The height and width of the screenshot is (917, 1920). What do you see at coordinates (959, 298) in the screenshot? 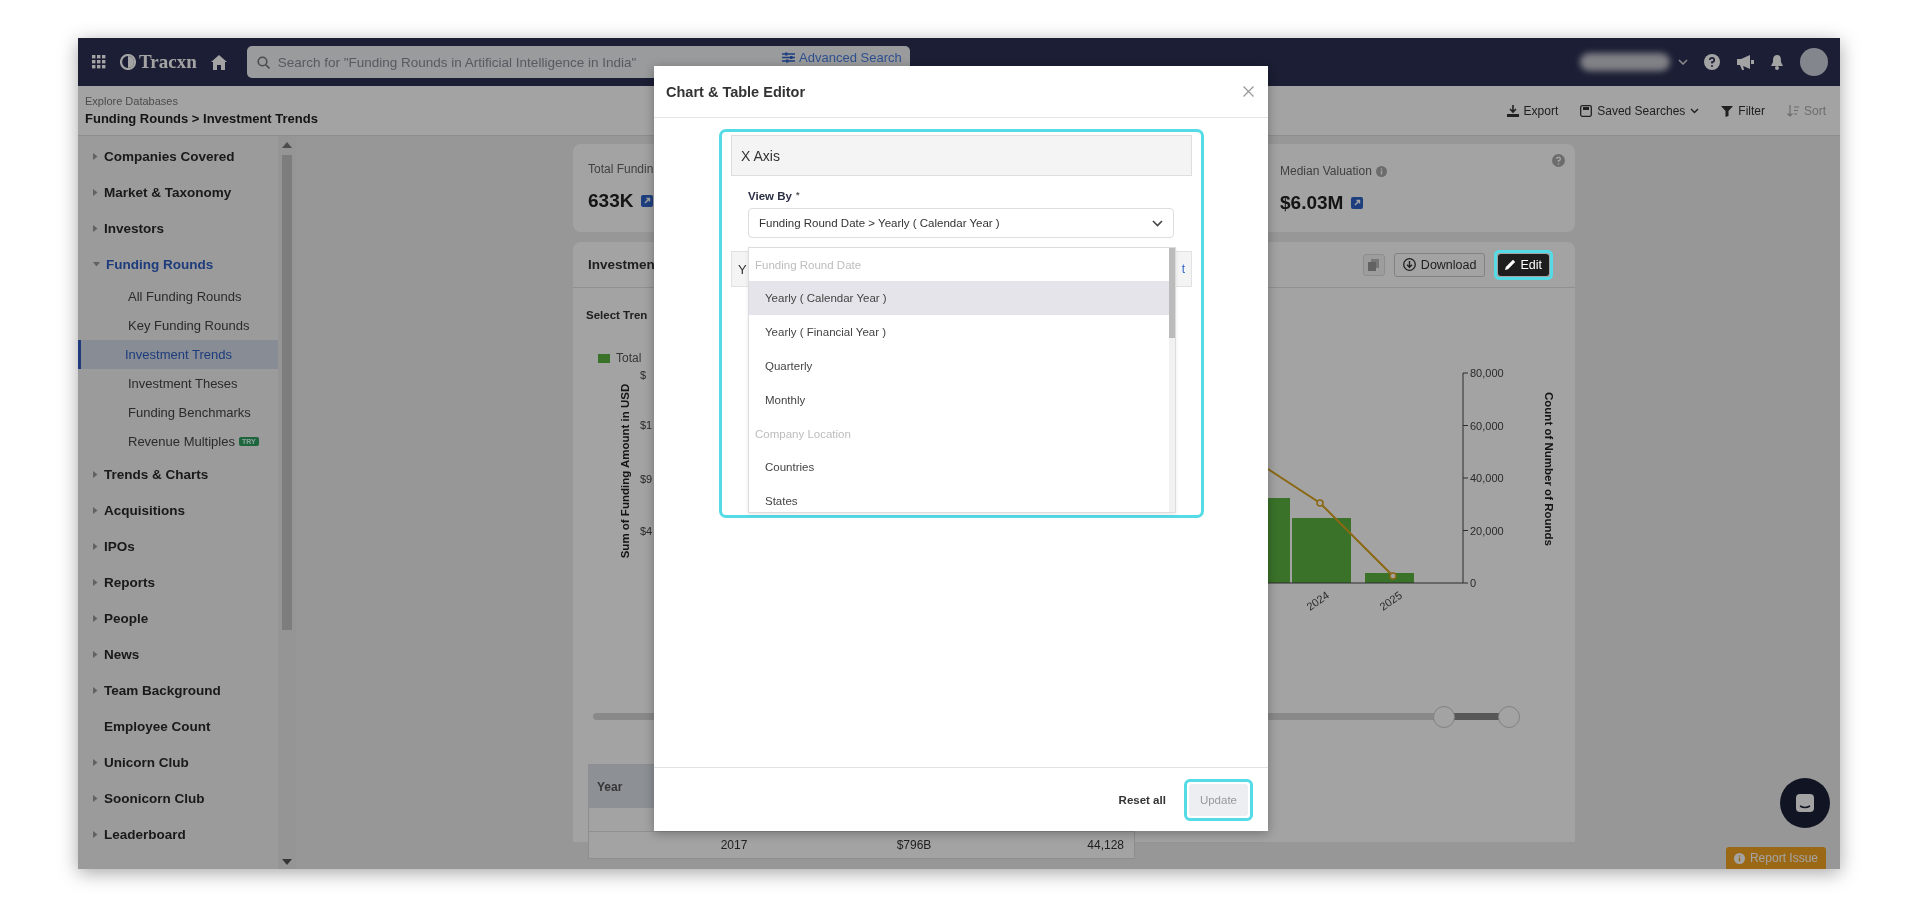
I see `dropdown-option: Yearly ( Calendar Year )` at bounding box center [959, 298].